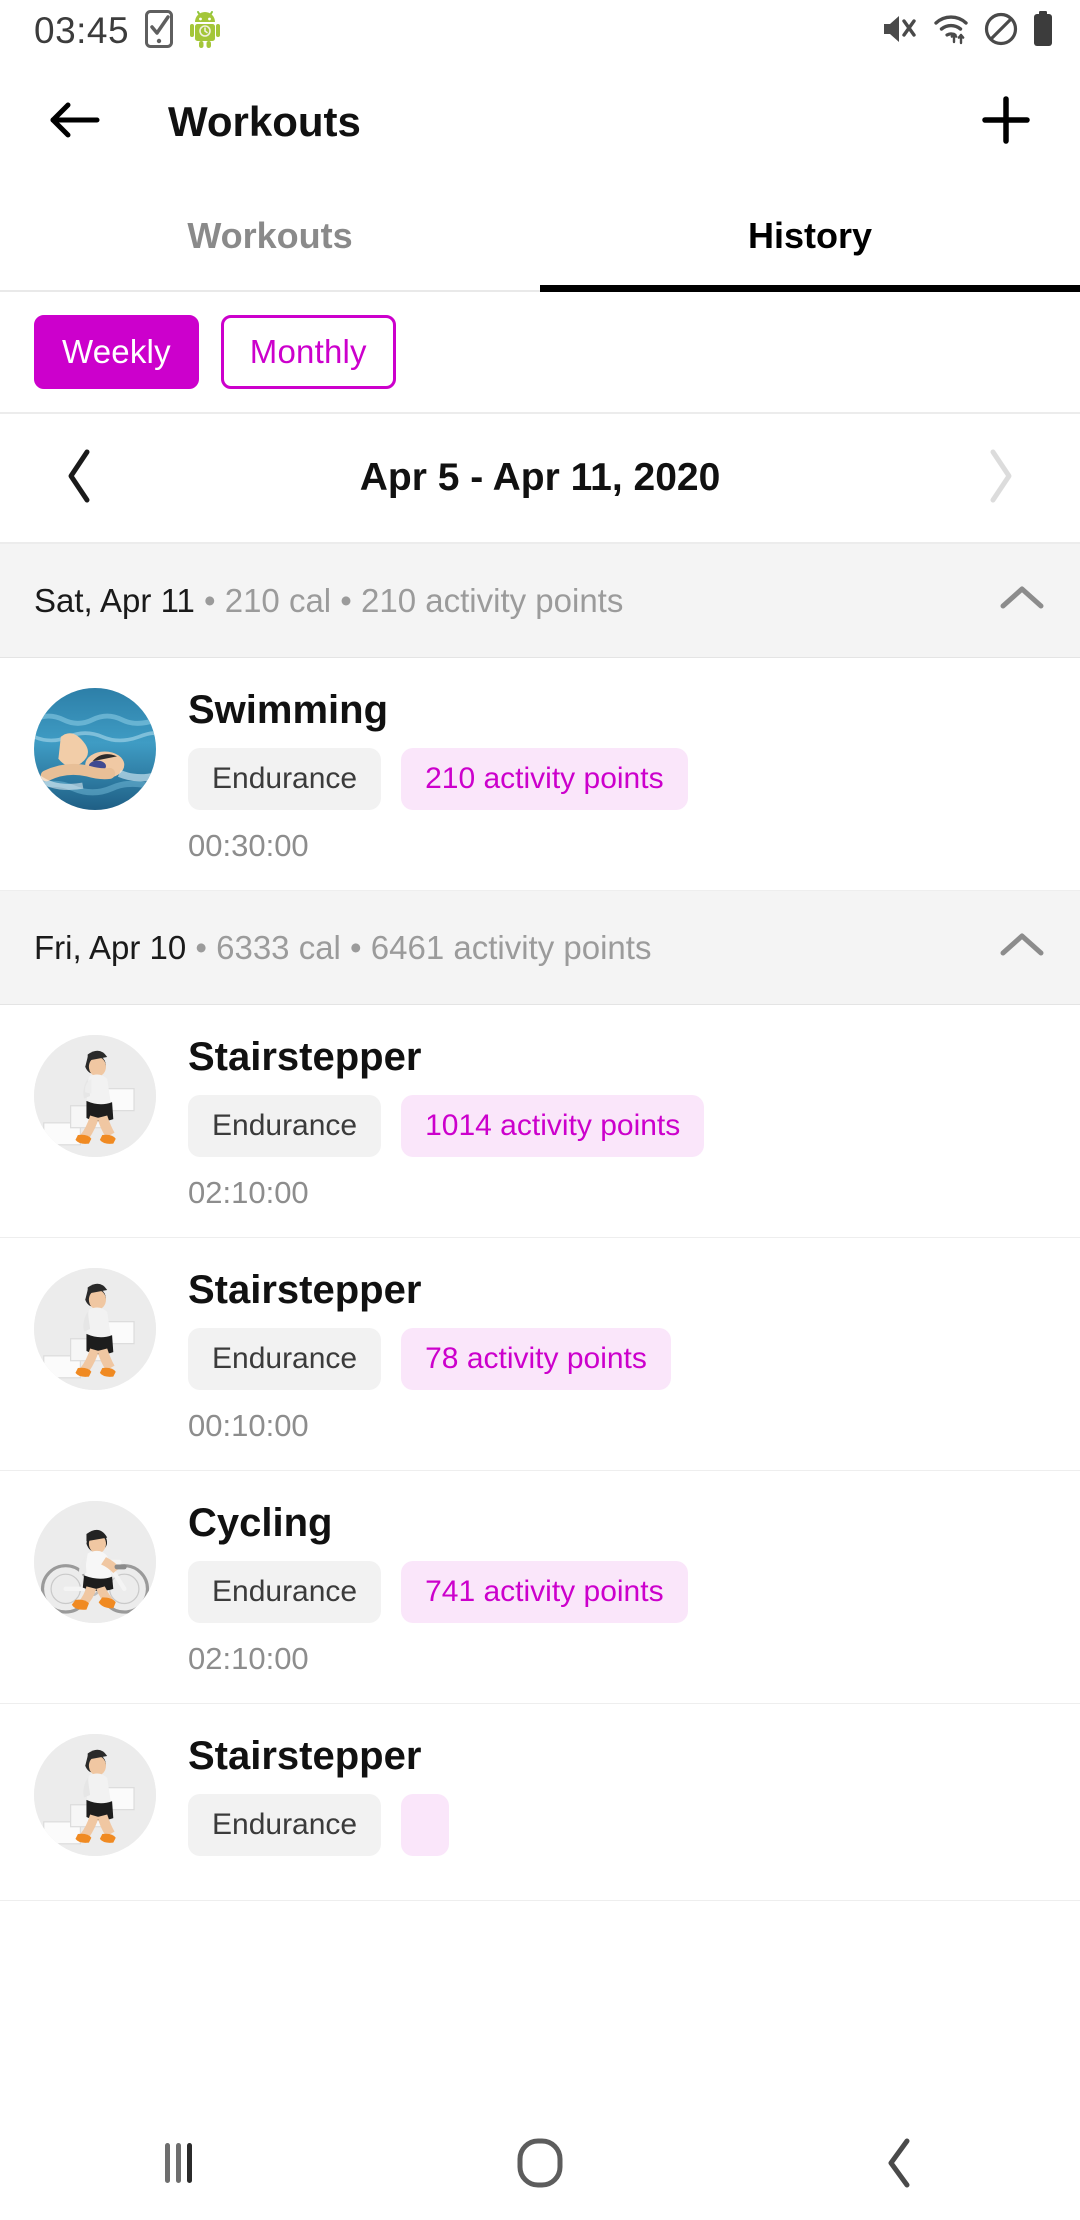 The width and height of the screenshot is (1080, 2220). I want to click on workout-chips: Endurance 210 activity points, so click(617, 779).